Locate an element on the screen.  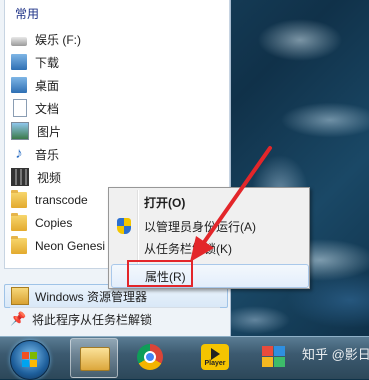
annotation-highlight-box is located at coordinates (160, 273).